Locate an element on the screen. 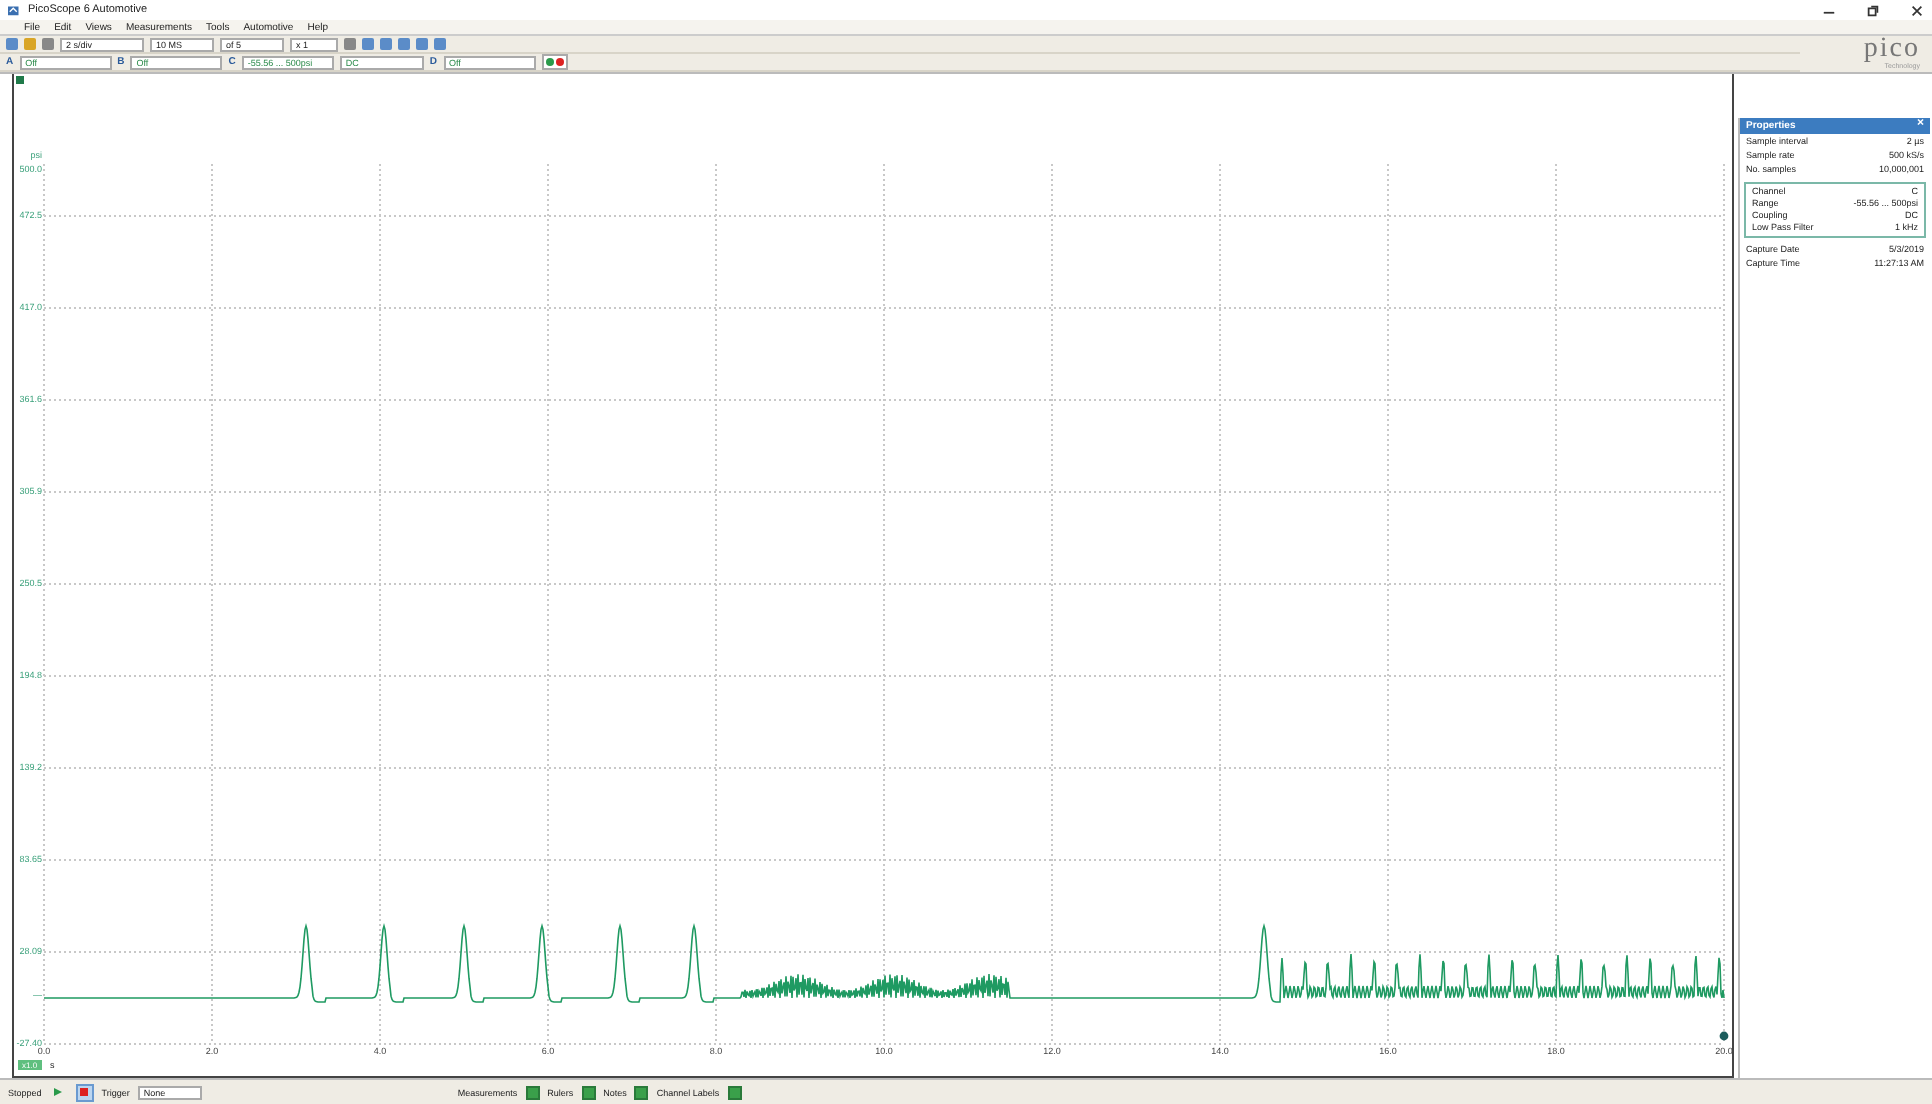 This screenshot has width=1932, height=1104. logo-text: pico is located at coordinates (1891, 50).